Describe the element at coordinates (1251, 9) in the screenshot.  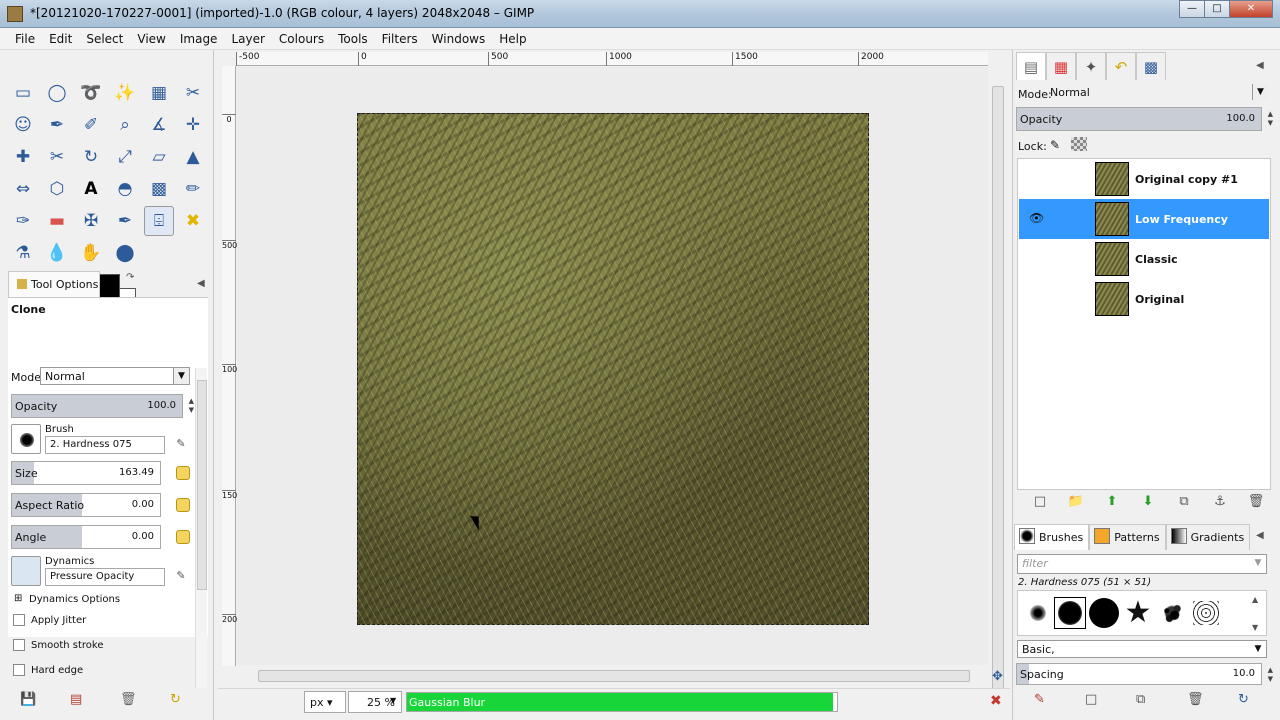
I see `close-button: ✕` at that location.